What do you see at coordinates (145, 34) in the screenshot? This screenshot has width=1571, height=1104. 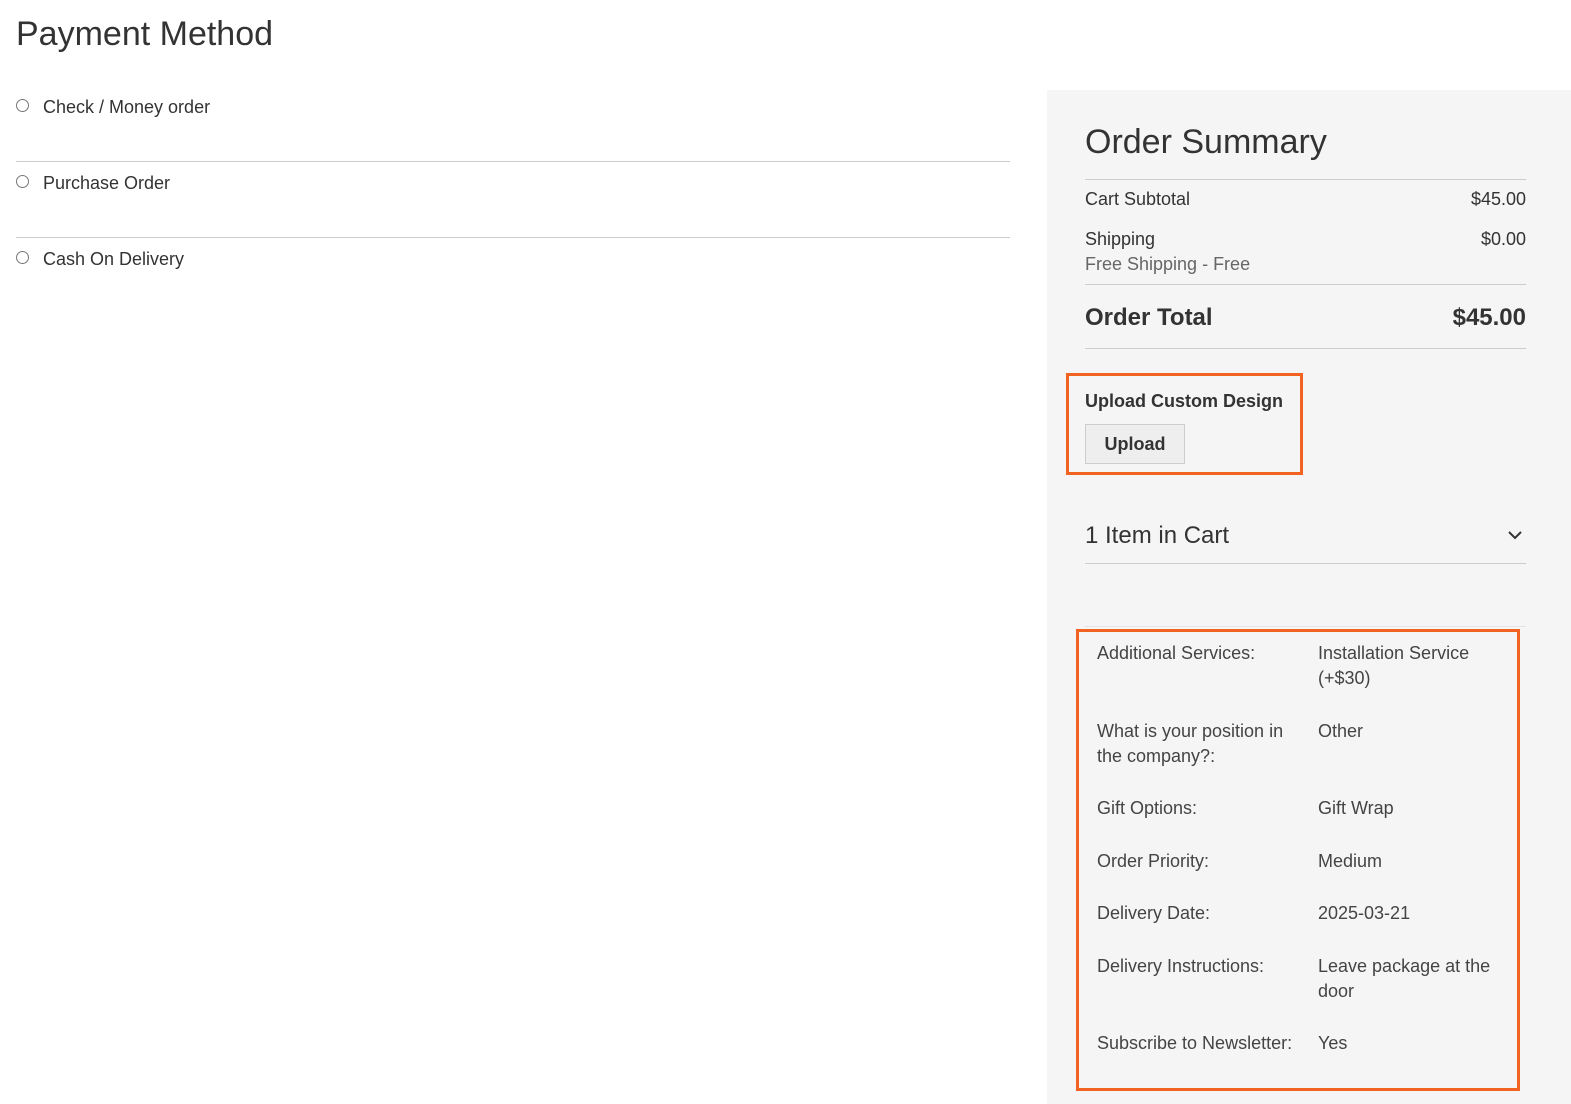 I see `payment-method-title: Payment Method` at bounding box center [145, 34].